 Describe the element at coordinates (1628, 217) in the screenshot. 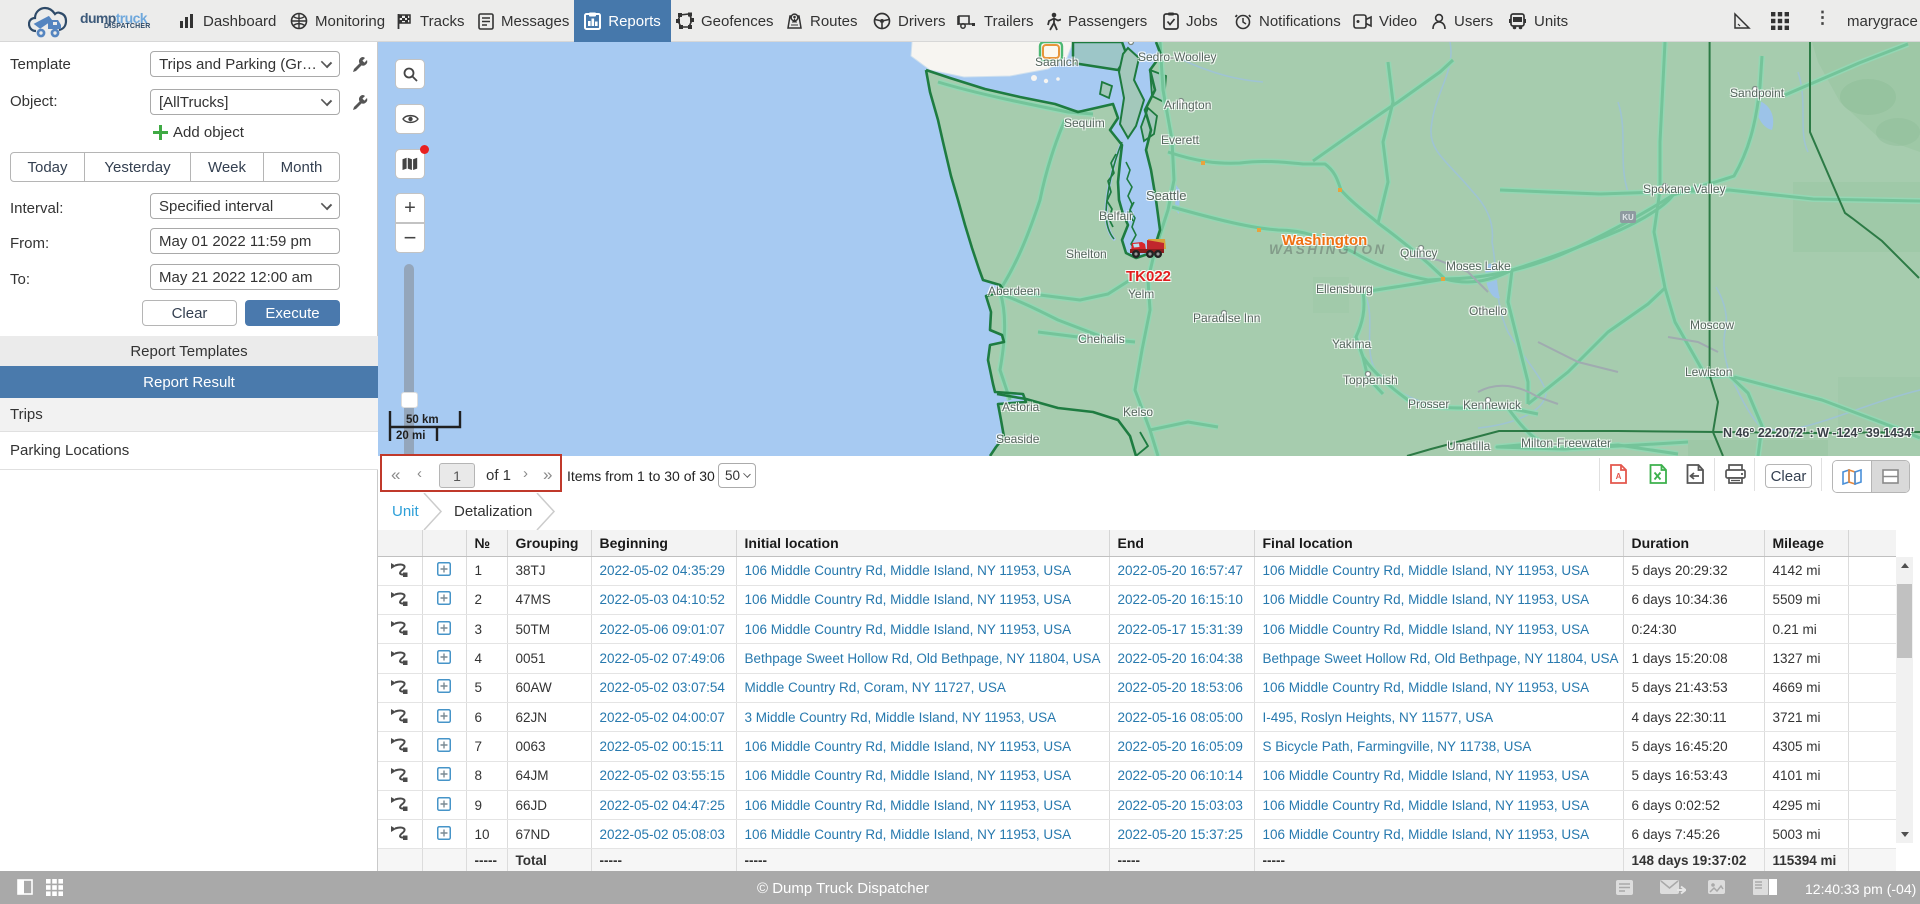

I see `svg-text: KU` at that location.